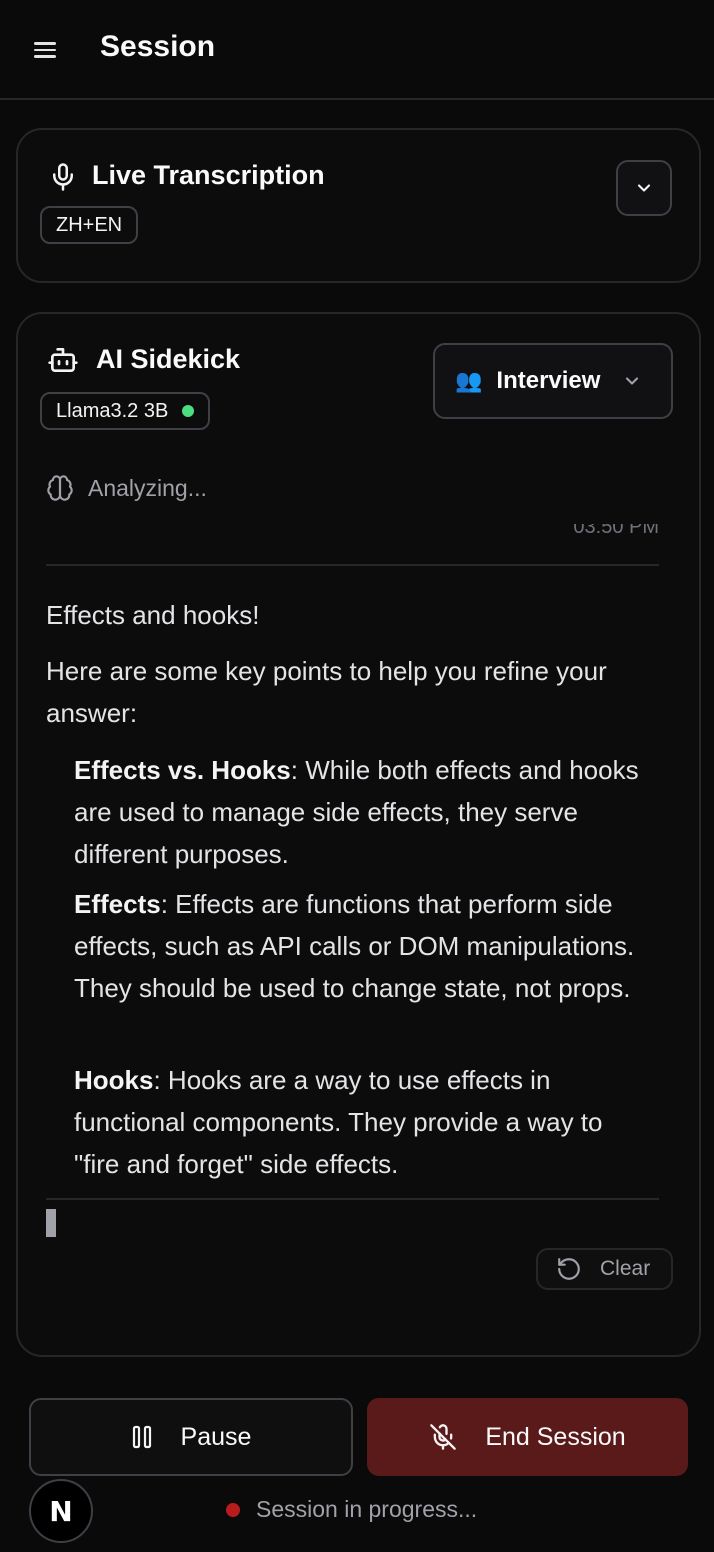 The image size is (714, 1552). I want to click on framework-badge: N, so click(61, 1511).